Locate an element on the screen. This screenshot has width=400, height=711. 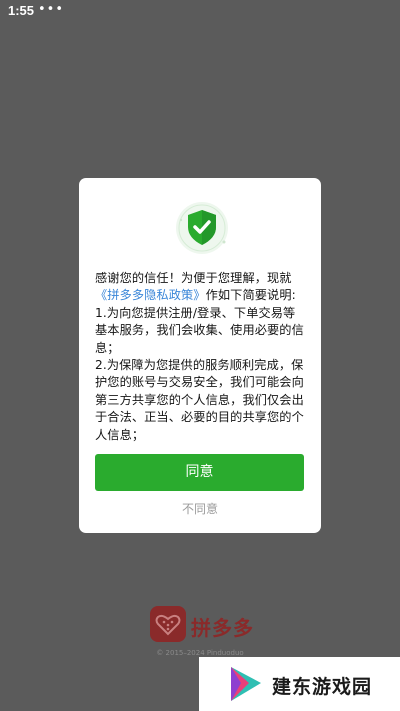
brand-name: 拼多多 is located at coordinates (222, 628).